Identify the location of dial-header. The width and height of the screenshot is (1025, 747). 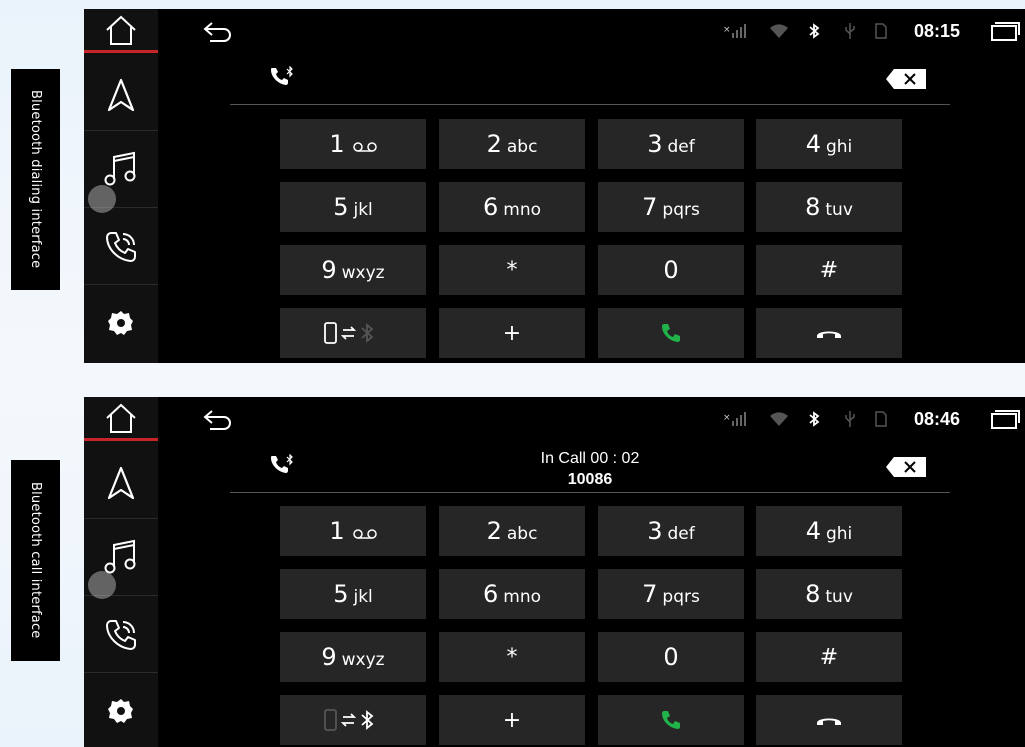
(590, 79).